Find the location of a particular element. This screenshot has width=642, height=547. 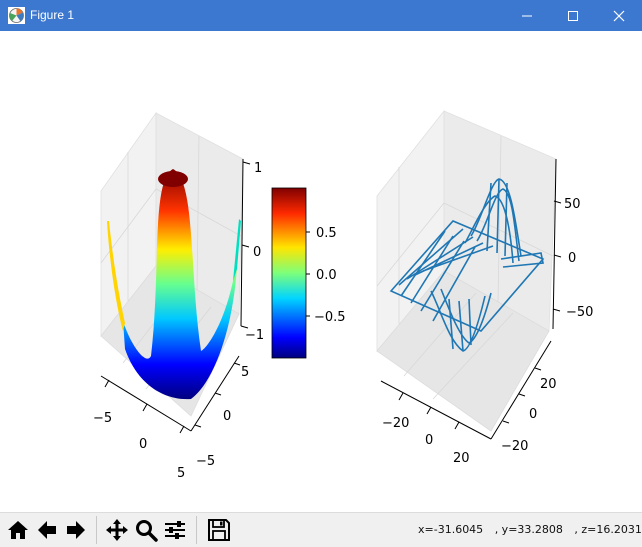

minimize-button is located at coordinates (527, 15).